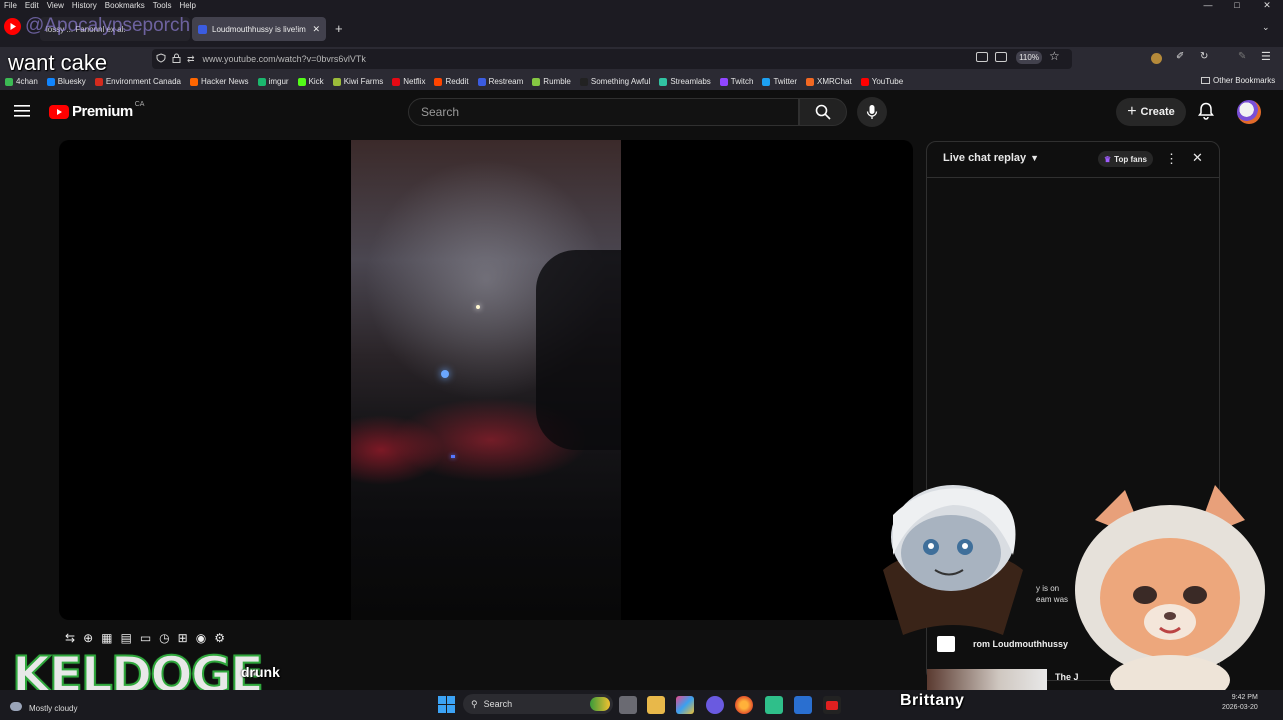  Describe the element at coordinates (187, 5) in the screenshot. I see `menu-help: Help` at that location.